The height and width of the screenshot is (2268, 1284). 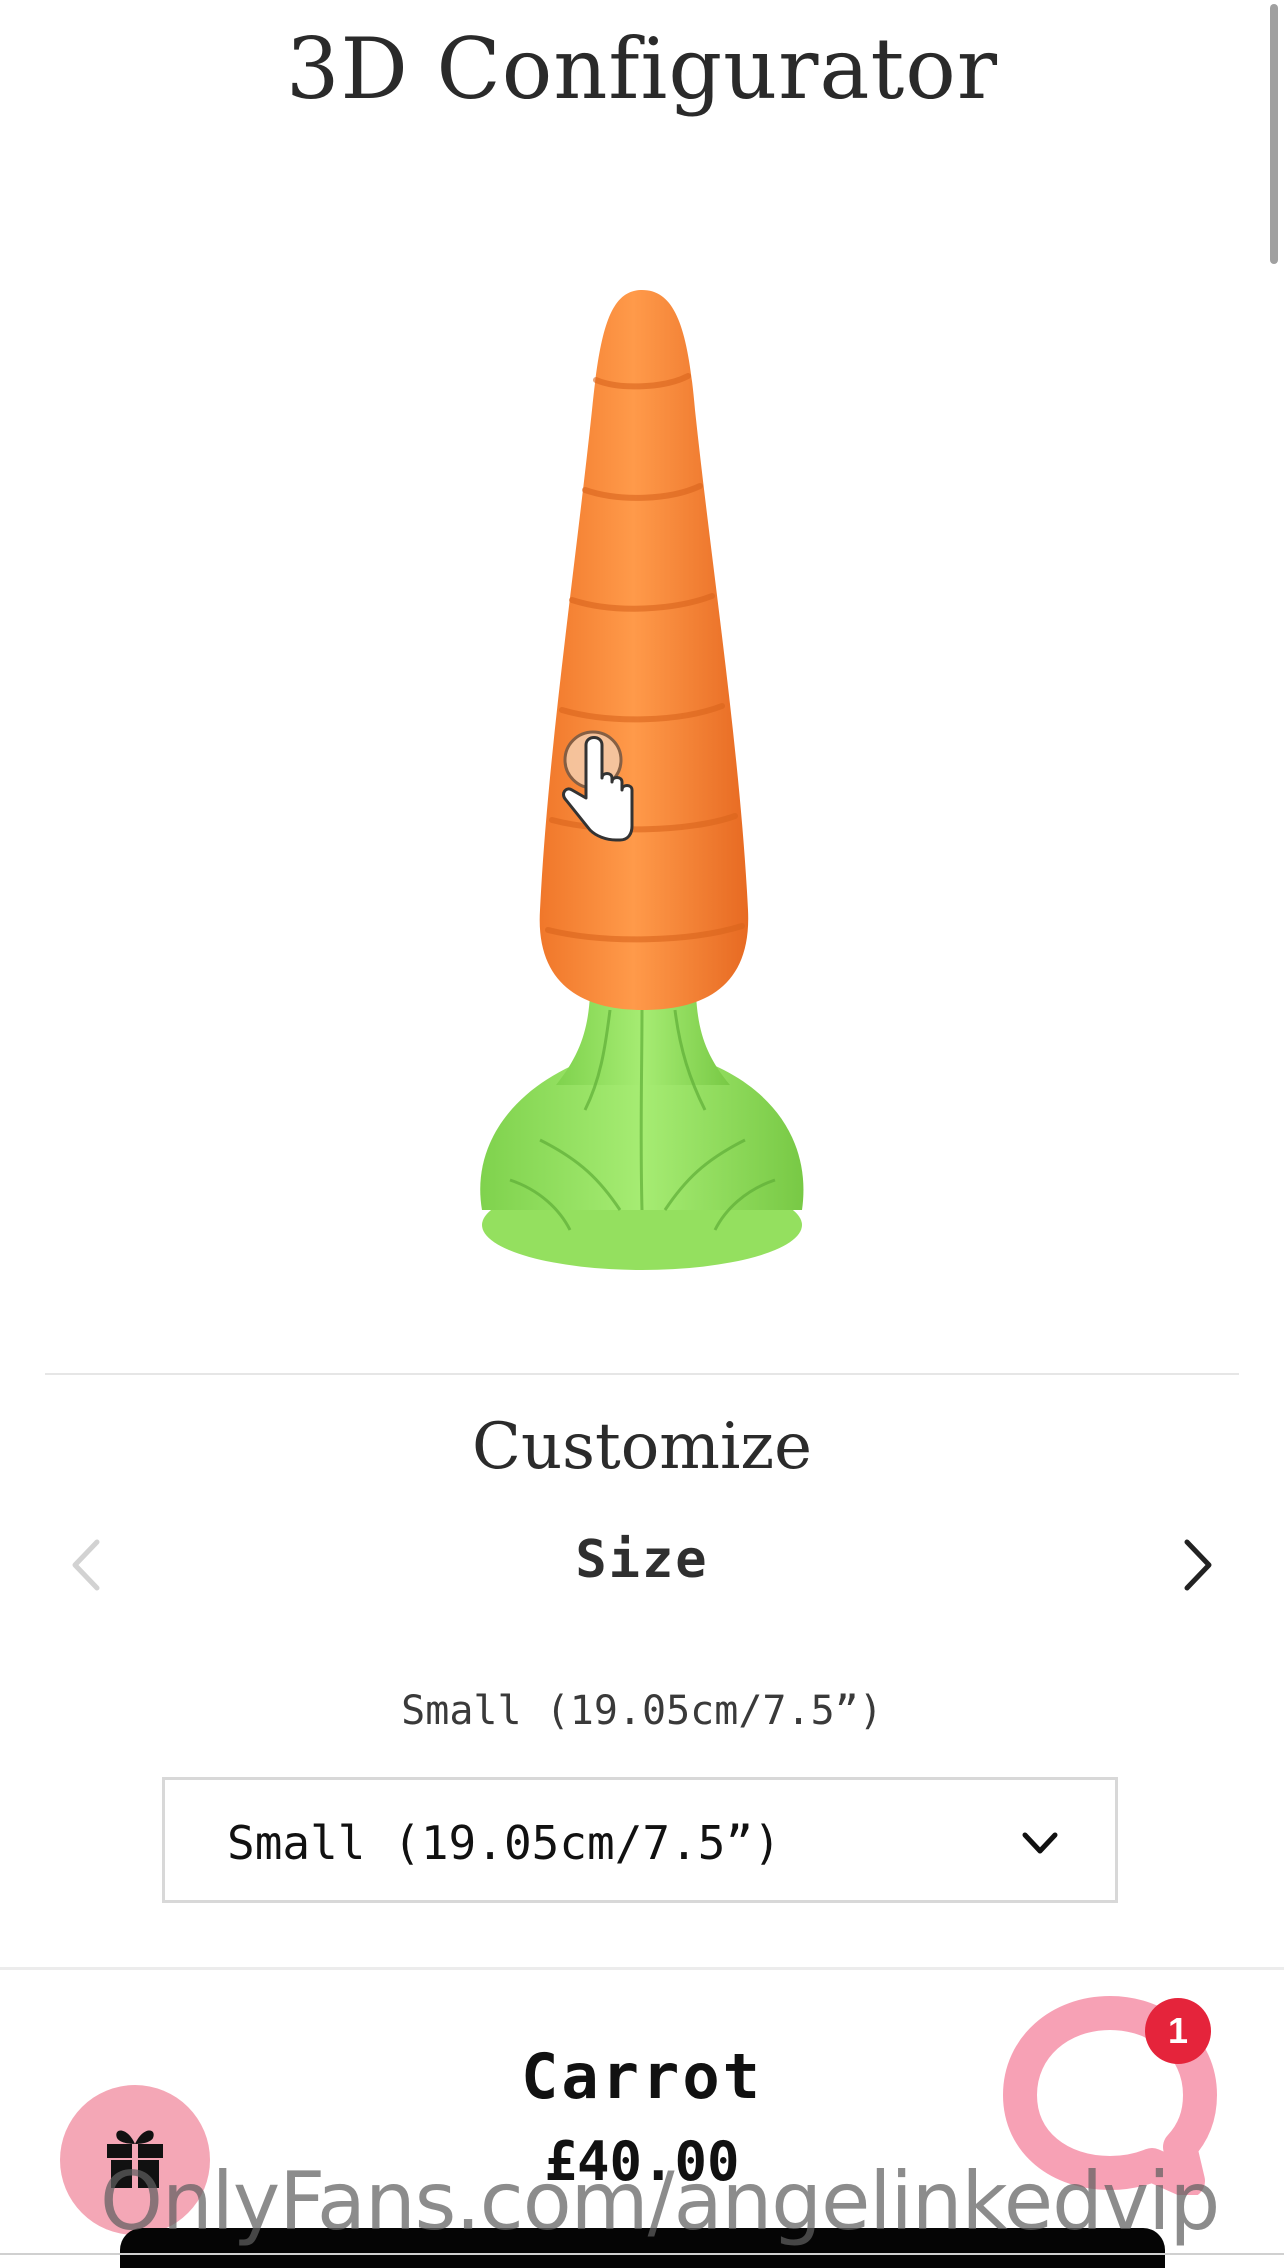 I want to click on gift-button, so click(x=135, y=2160).